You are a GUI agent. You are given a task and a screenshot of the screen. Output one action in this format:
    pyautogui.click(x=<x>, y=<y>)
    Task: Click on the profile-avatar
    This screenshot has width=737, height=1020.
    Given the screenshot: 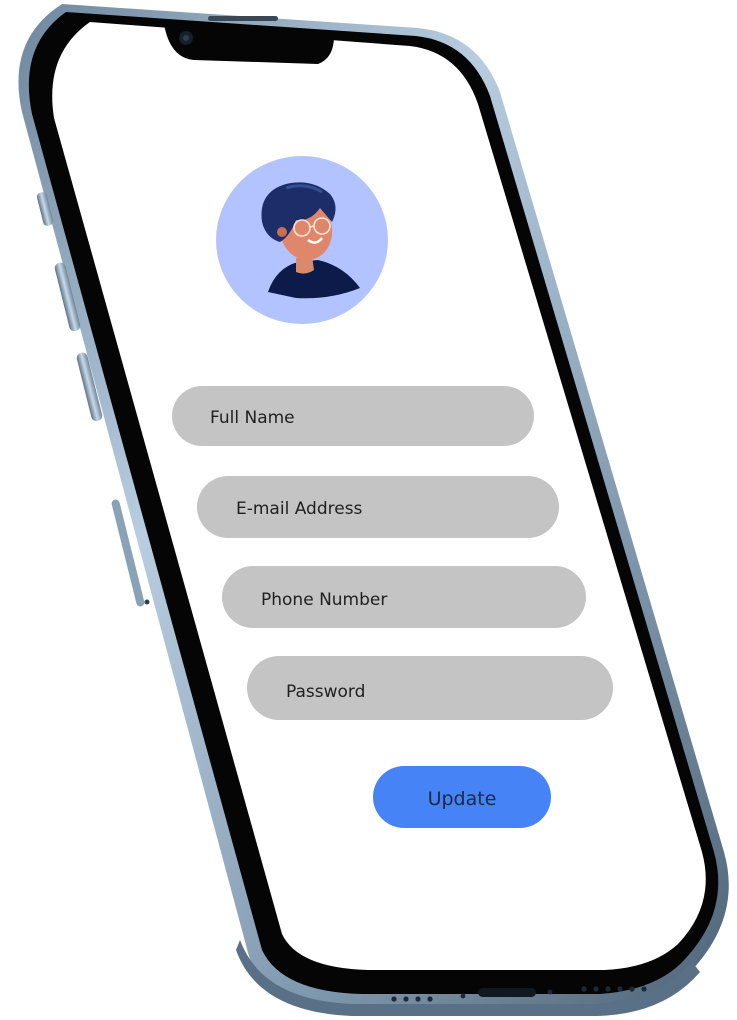 What is the action you would take?
    pyautogui.click(x=302, y=240)
    